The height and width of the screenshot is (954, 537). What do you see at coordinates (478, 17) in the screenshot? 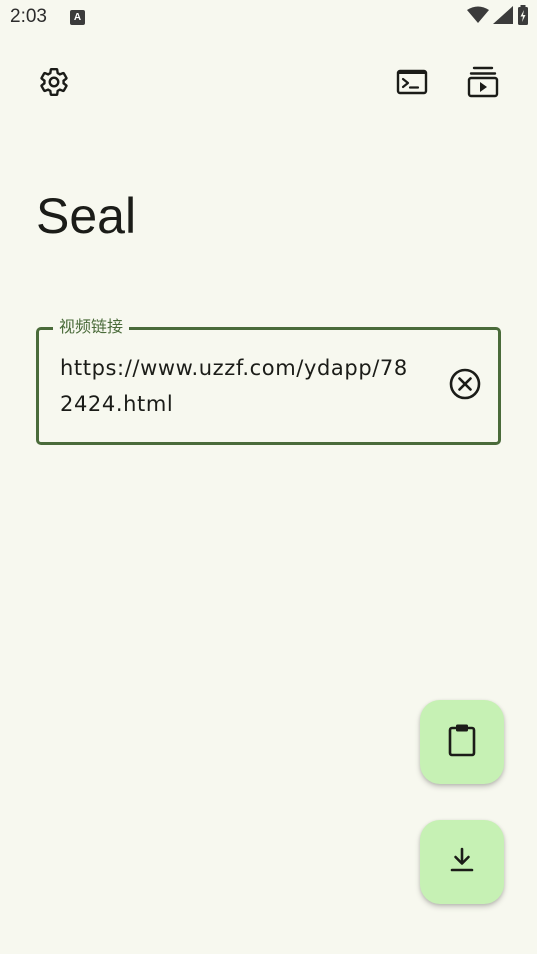
I see `wifi-icon` at bounding box center [478, 17].